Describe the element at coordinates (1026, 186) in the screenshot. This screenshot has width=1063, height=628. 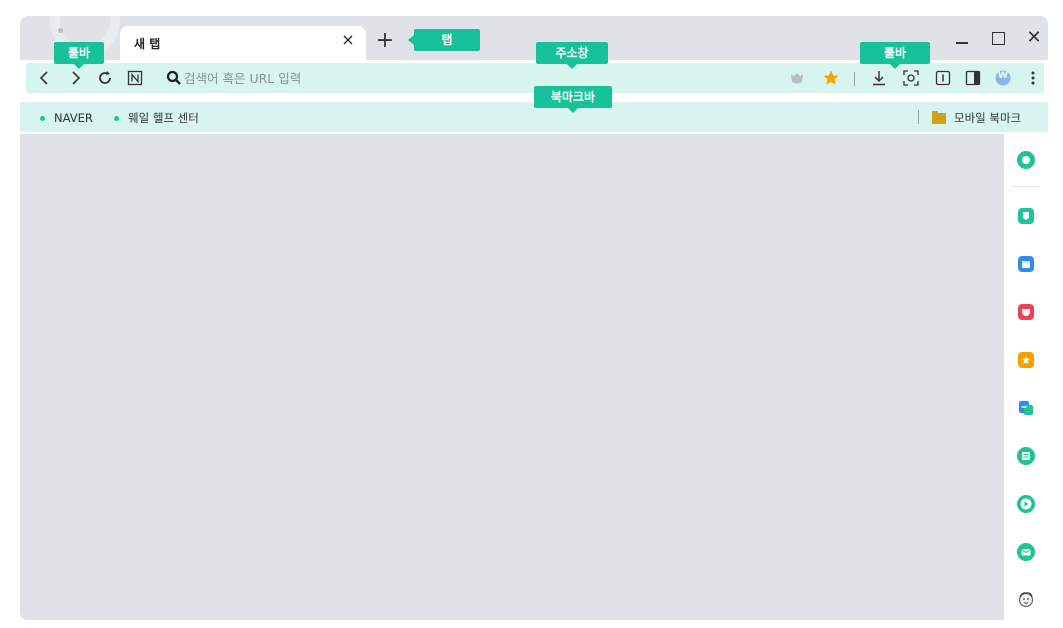
I see `sidebar-separator` at that location.